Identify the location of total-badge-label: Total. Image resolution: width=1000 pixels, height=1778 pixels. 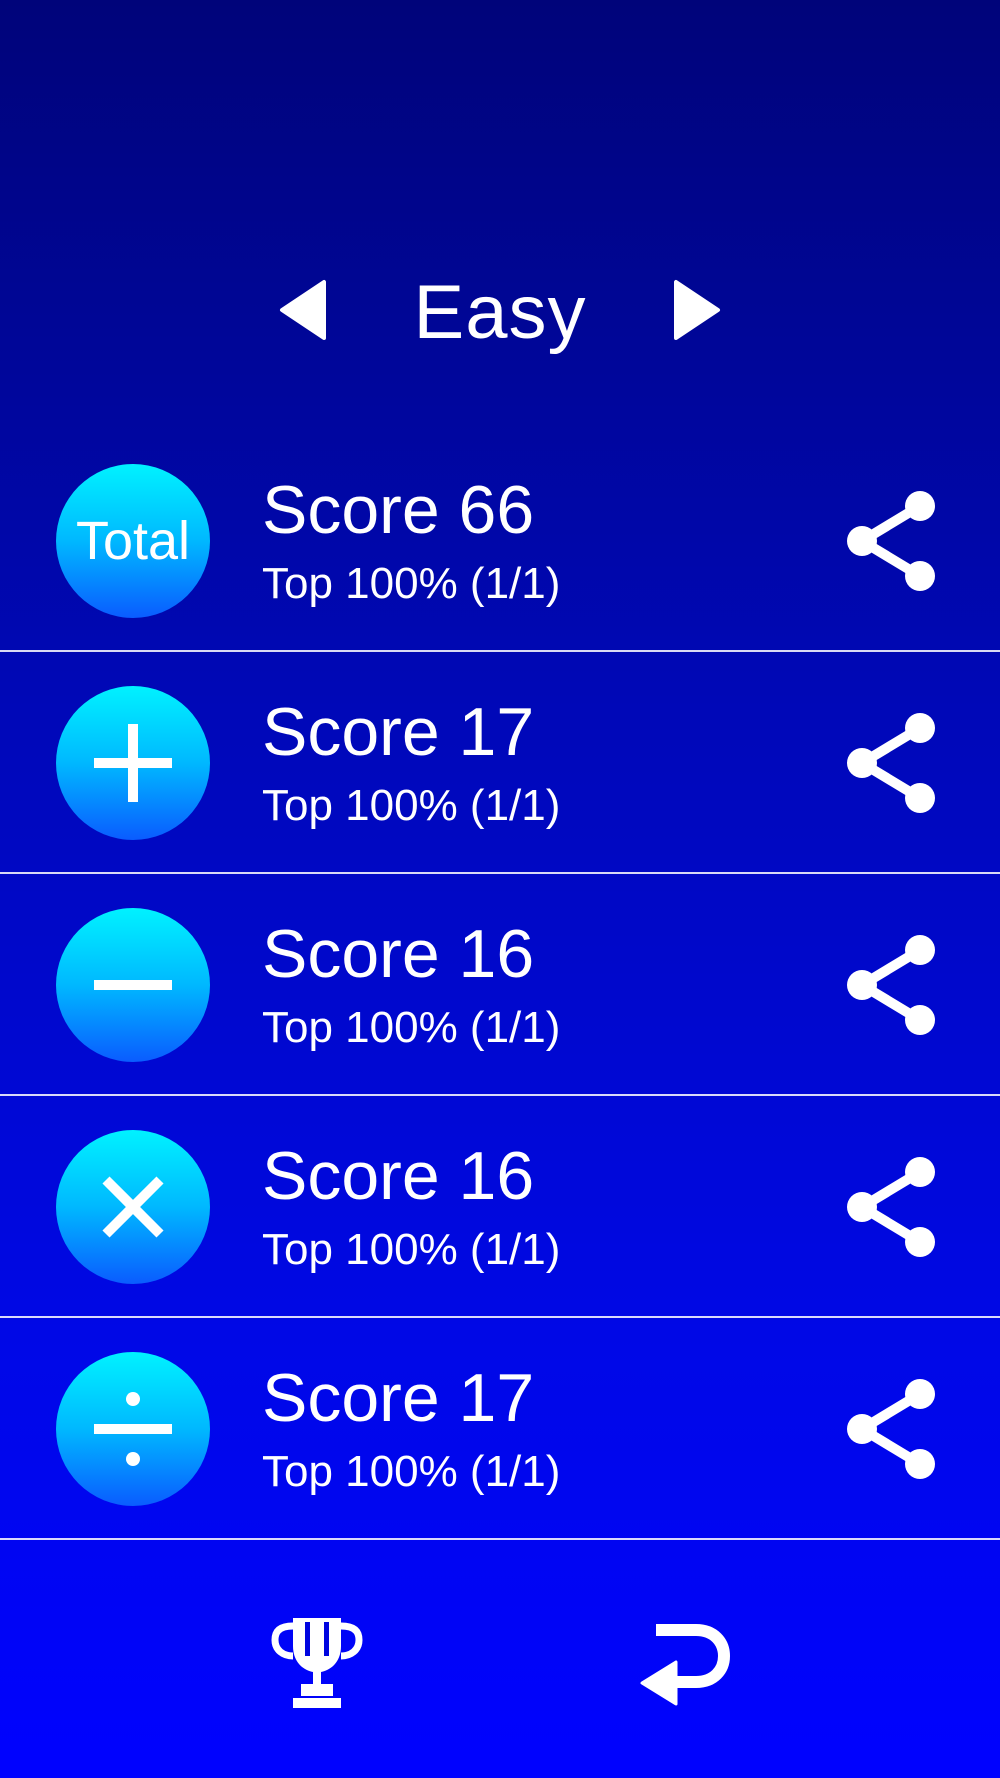
(133, 541).